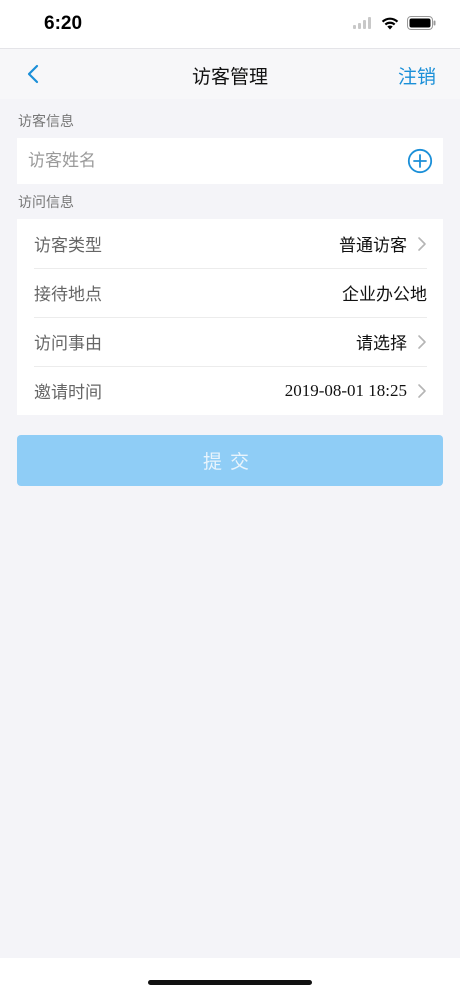 The image size is (460, 996). What do you see at coordinates (230, 243) in the screenshot?
I see `visitor-type-row: 访客类型 普通访客` at bounding box center [230, 243].